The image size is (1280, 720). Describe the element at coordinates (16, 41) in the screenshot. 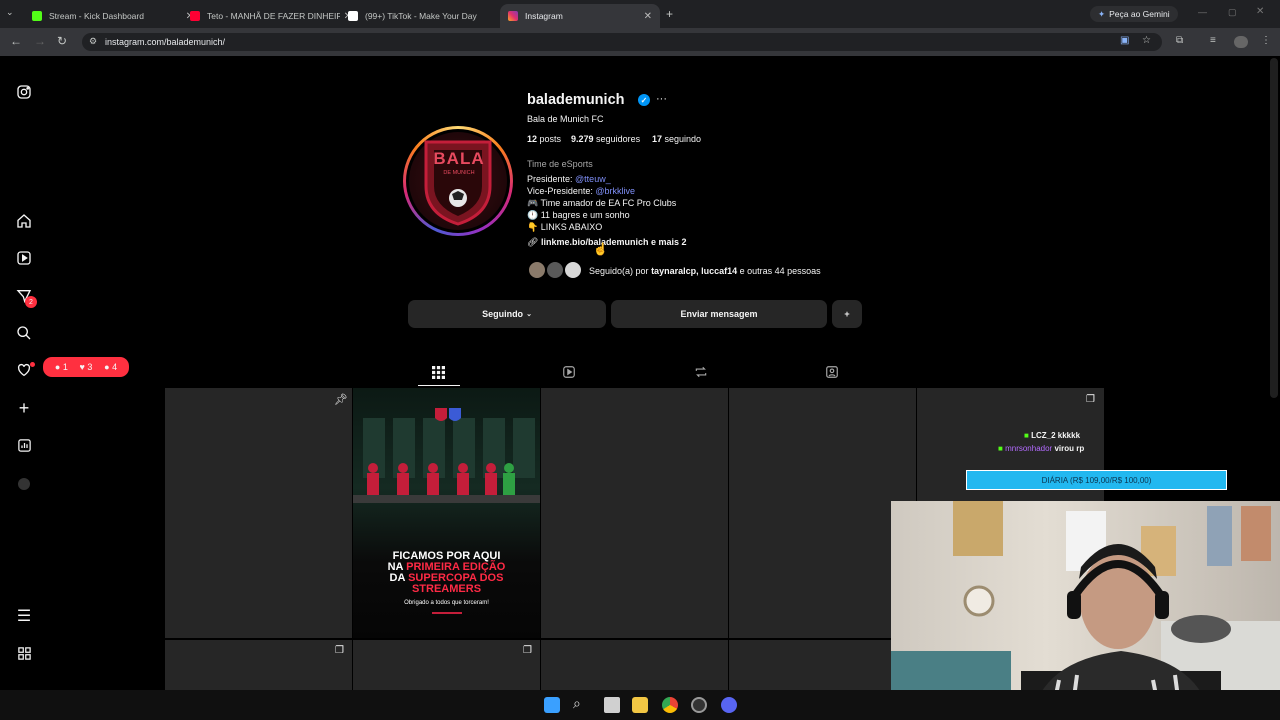

I see `back-icon: ←` at that location.